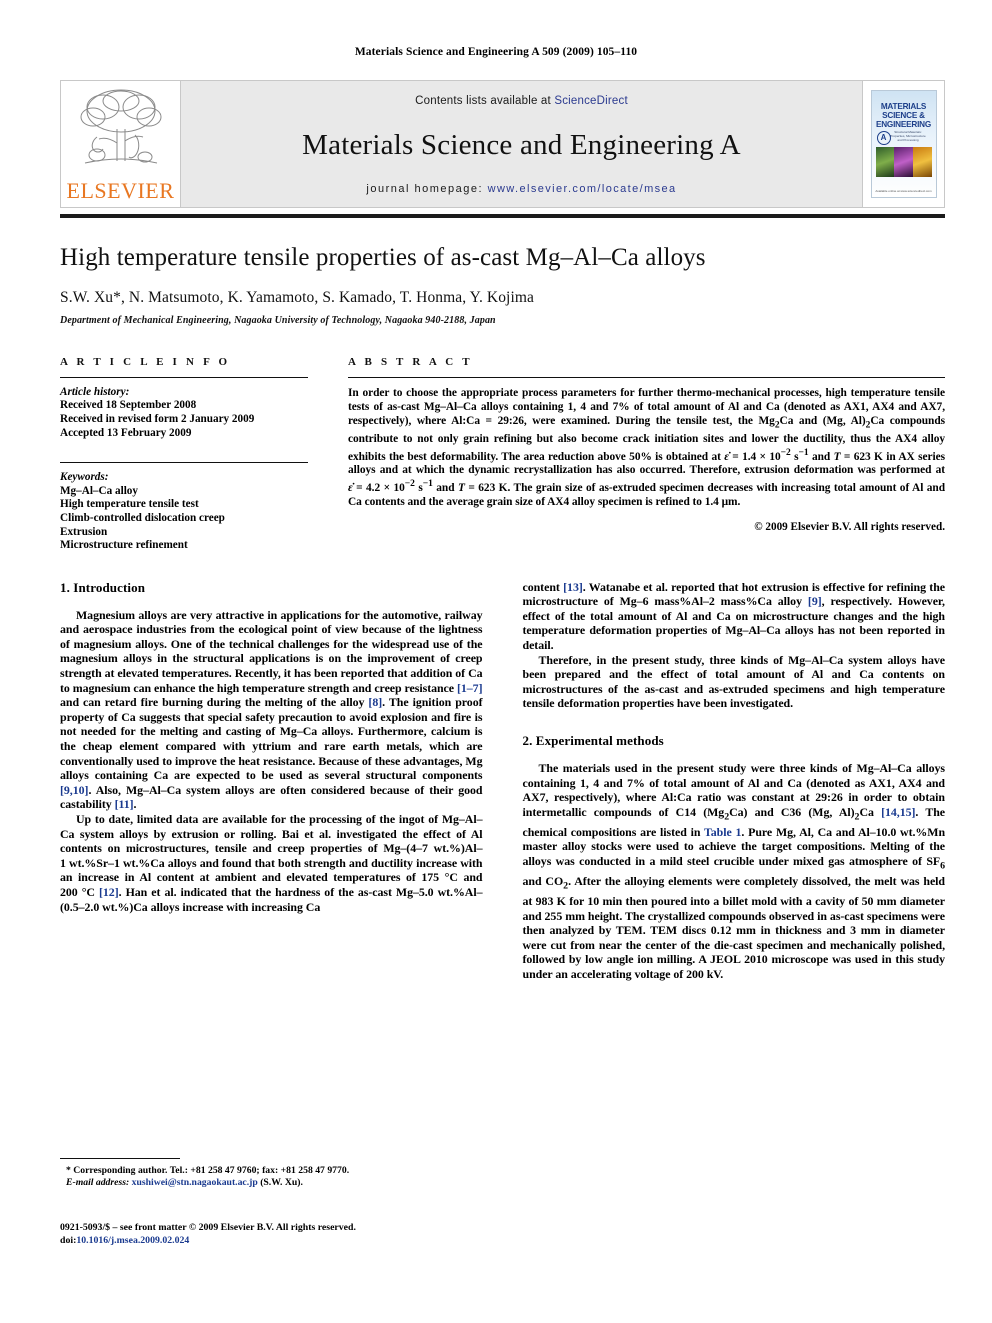  What do you see at coordinates (126, 432) in the screenshot?
I see `history-item: Accepted 13 February 2009` at bounding box center [126, 432].